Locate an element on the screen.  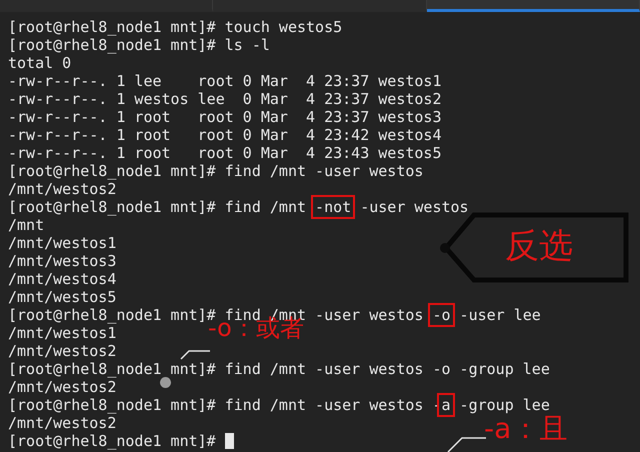
terminal-text: [root@rhel8_node1 mnt]# touch westos5 is located at coordinates (175, 27).